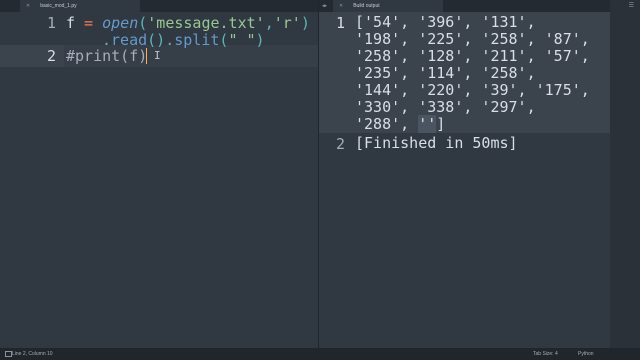  What do you see at coordinates (170, 40) in the screenshot?
I see `code-token: .` at bounding box center [170, 40].